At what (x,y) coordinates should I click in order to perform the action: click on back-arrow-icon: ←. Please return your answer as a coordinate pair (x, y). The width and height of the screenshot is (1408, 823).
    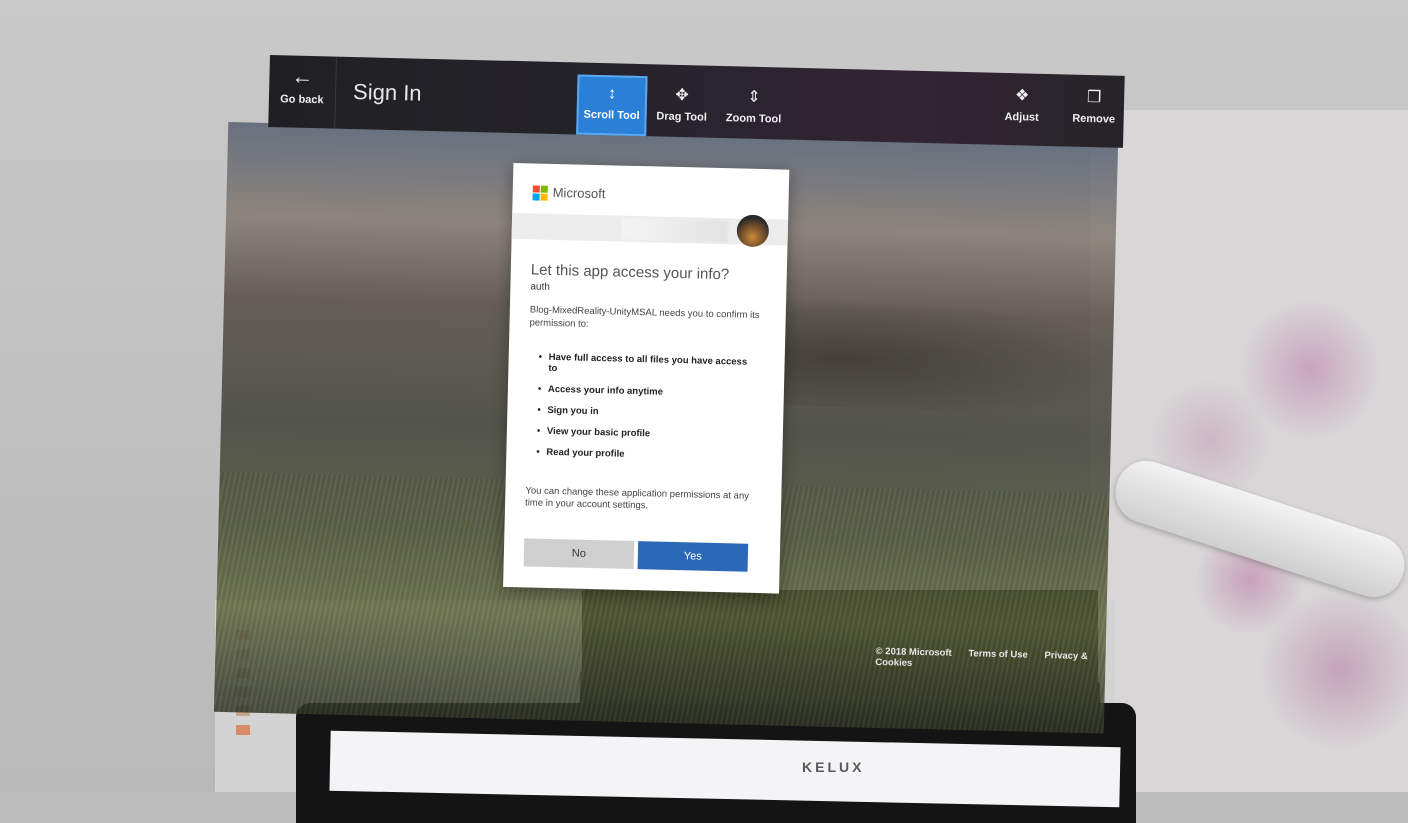
    Looking at the image, I should click on (302, 76).